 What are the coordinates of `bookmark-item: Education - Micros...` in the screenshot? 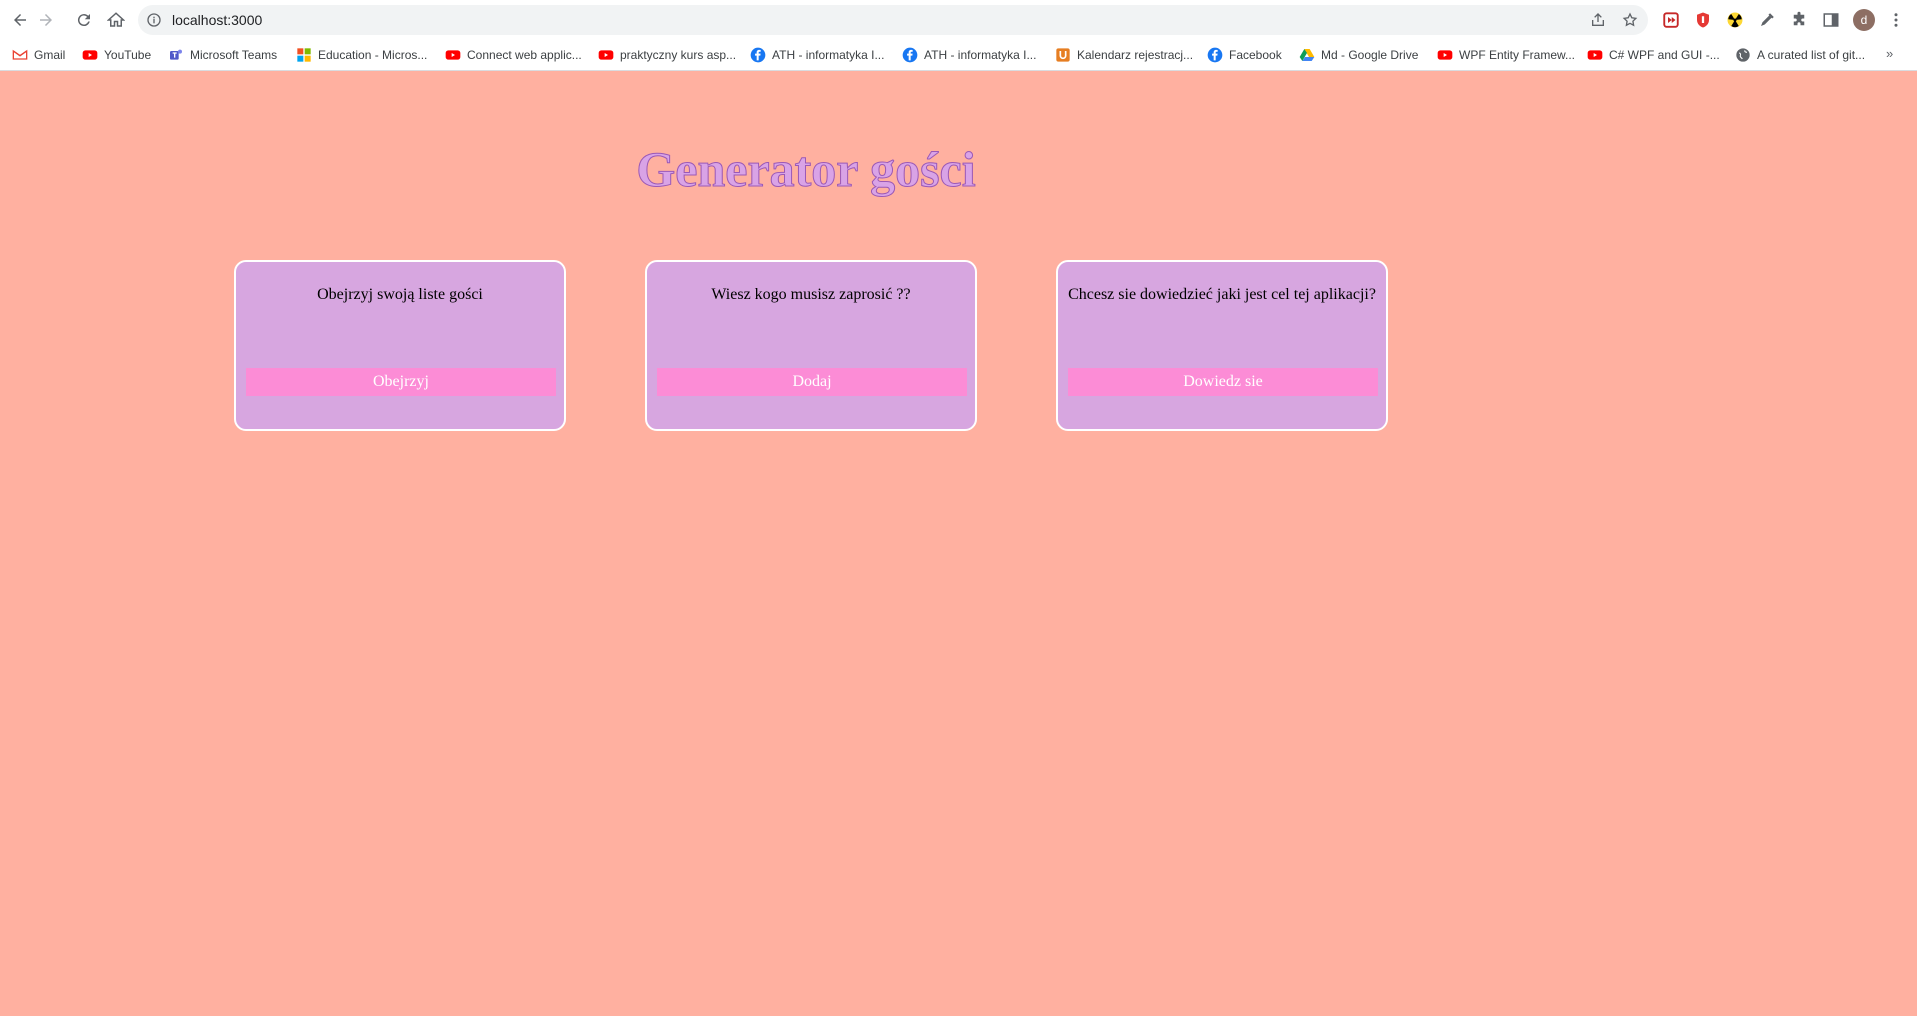 It's located at (361, 55).